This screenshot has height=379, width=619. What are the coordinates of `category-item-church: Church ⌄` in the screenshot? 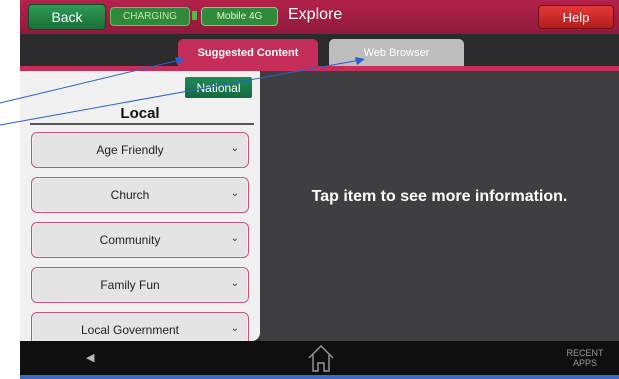 It's located at (140, 195).